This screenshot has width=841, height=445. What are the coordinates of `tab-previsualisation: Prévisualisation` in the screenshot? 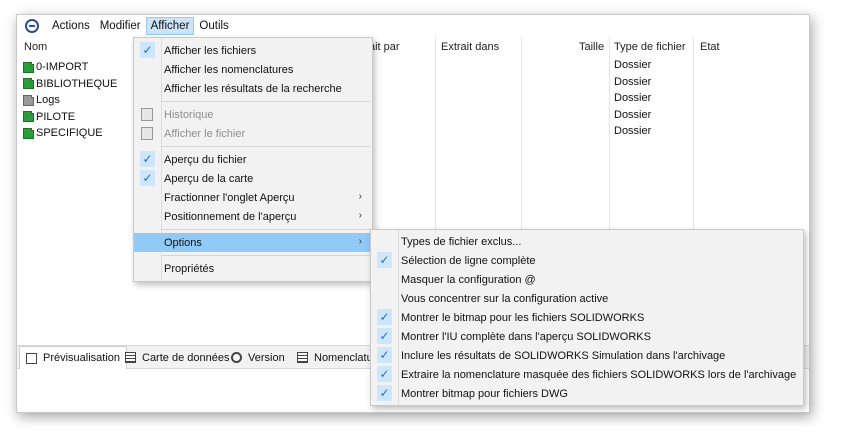 It's located at (73, 357).